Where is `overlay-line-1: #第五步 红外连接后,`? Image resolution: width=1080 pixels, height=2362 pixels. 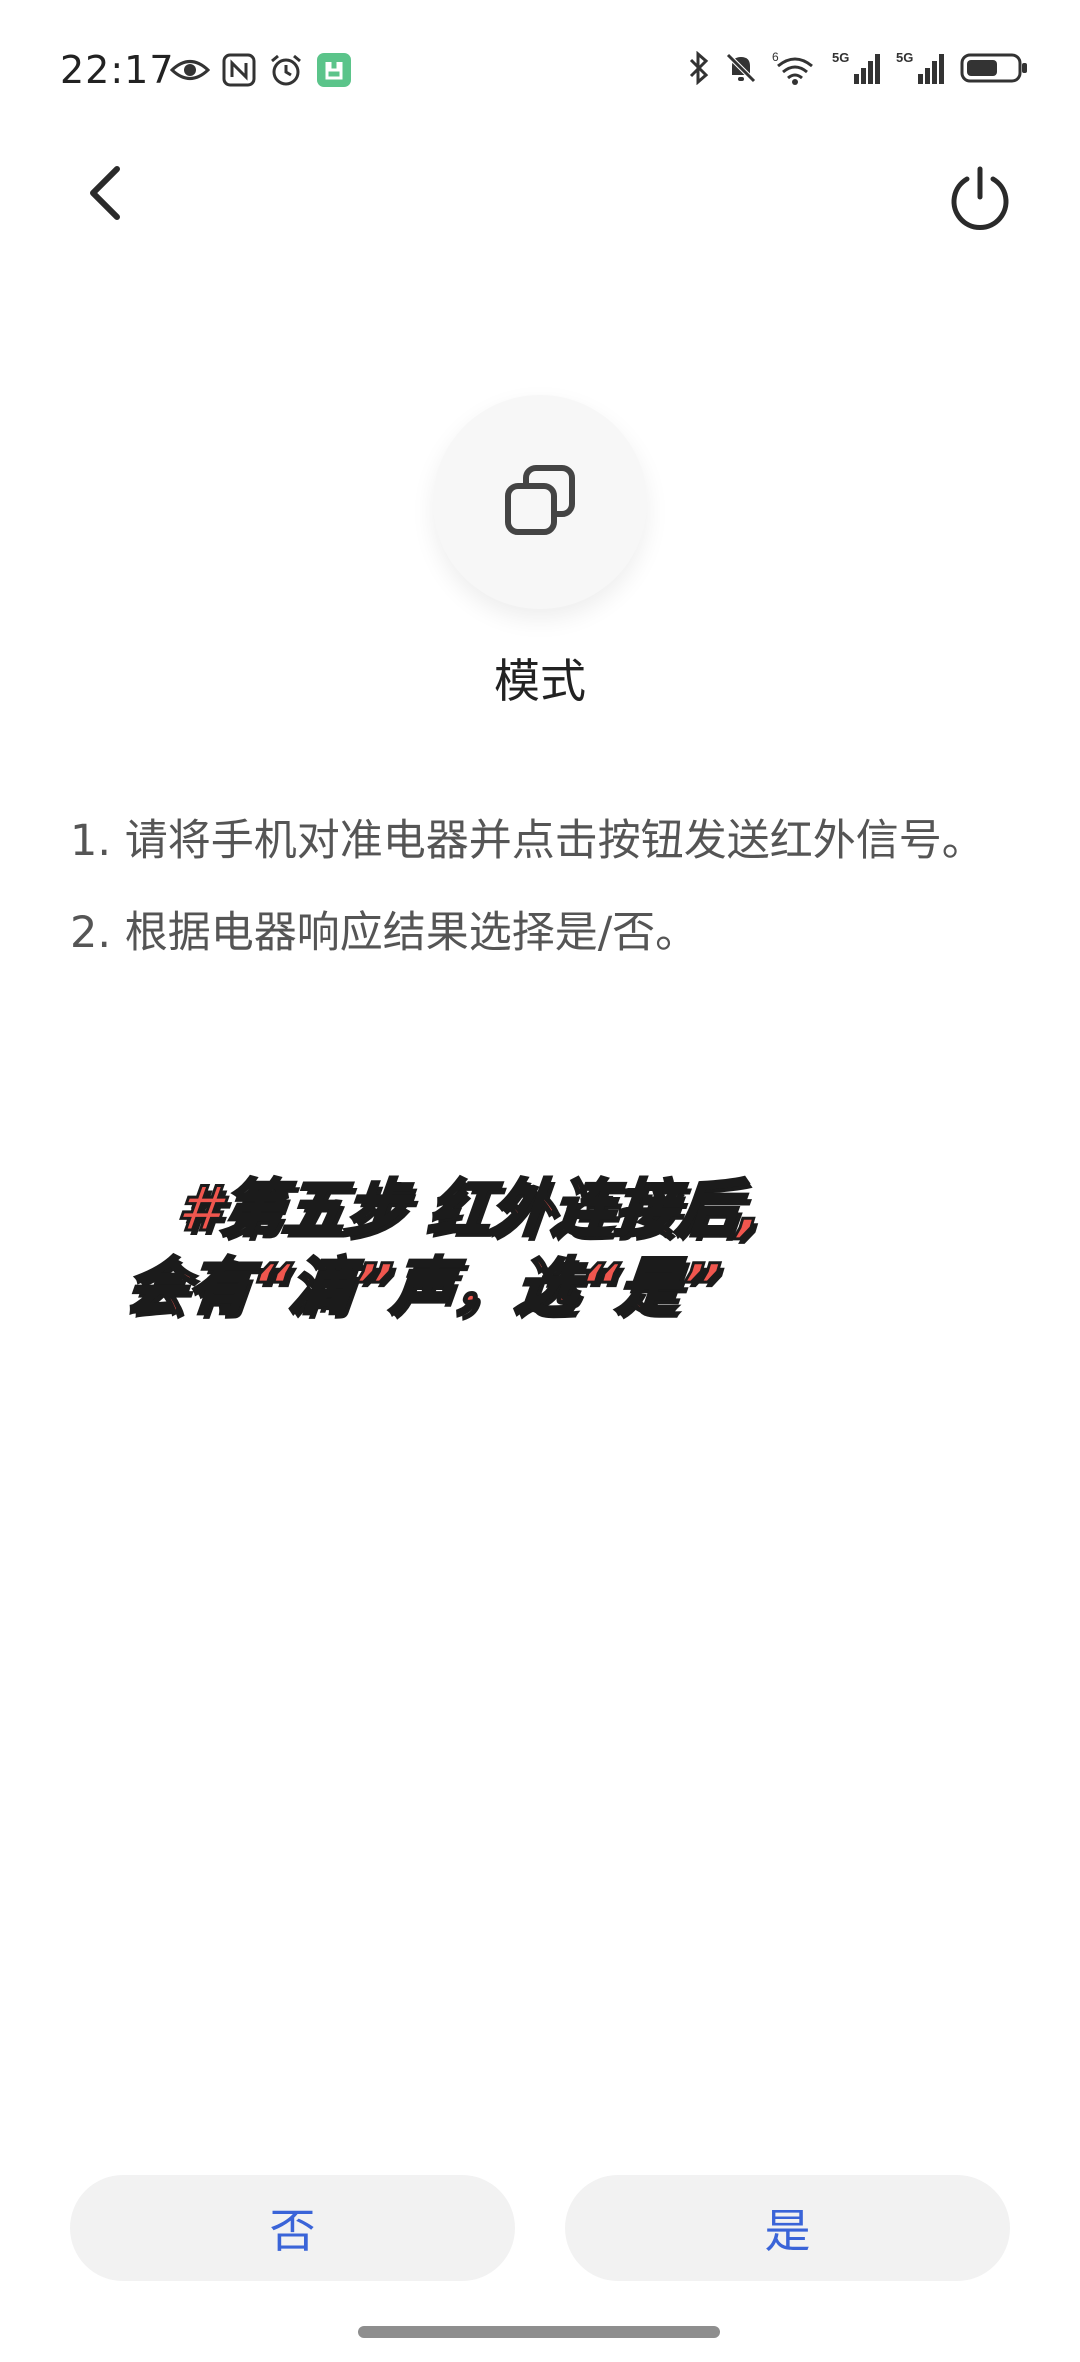 overlay-line-1: #第五步 红外连接后, is located at coordinates (470, 1209).